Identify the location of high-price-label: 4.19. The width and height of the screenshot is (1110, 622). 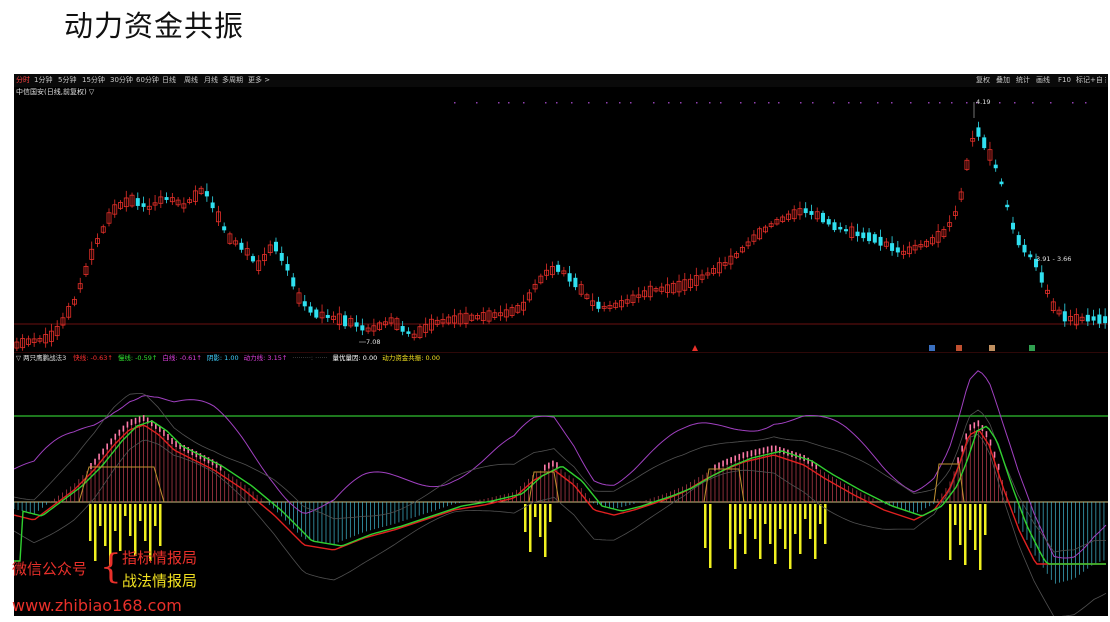
(983, 102).